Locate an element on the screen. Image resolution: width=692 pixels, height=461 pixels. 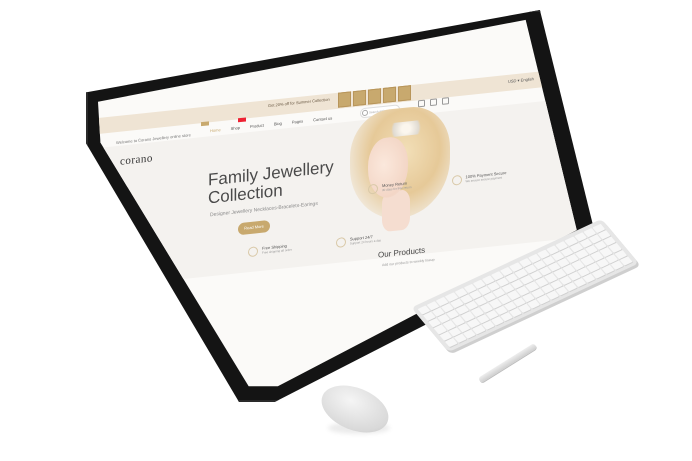
nav-badge-new is located at coordinates (205, 124).